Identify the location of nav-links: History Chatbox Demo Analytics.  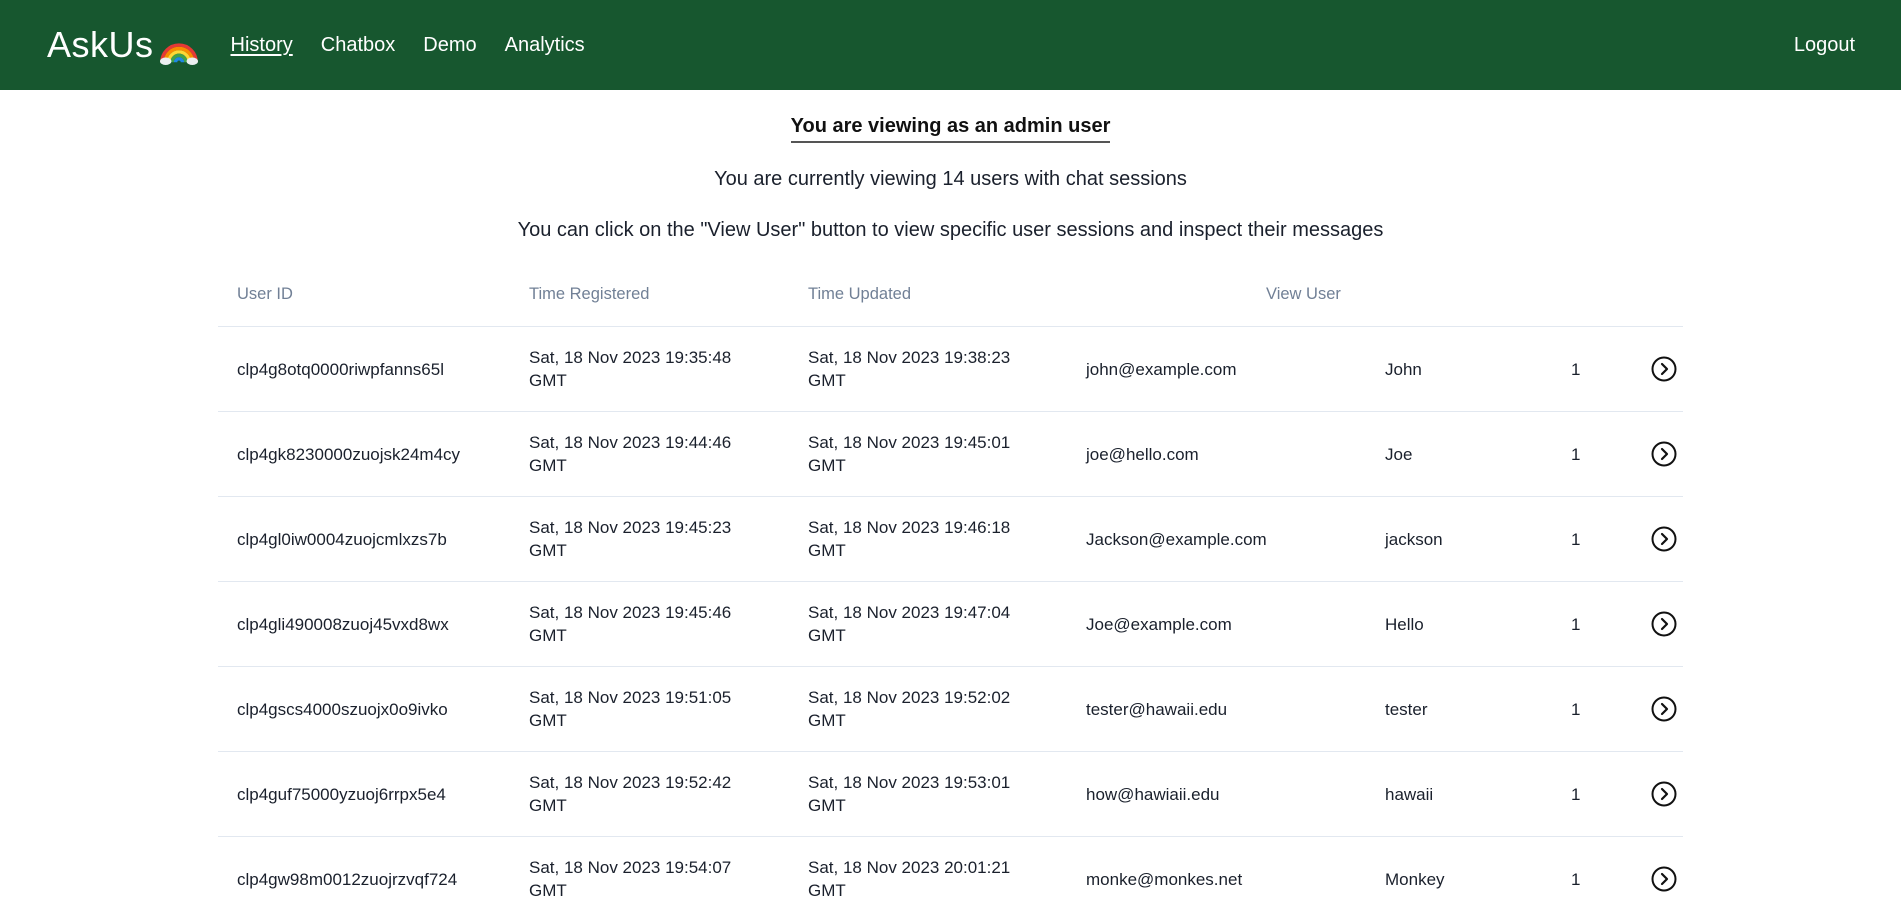
(422, 45).